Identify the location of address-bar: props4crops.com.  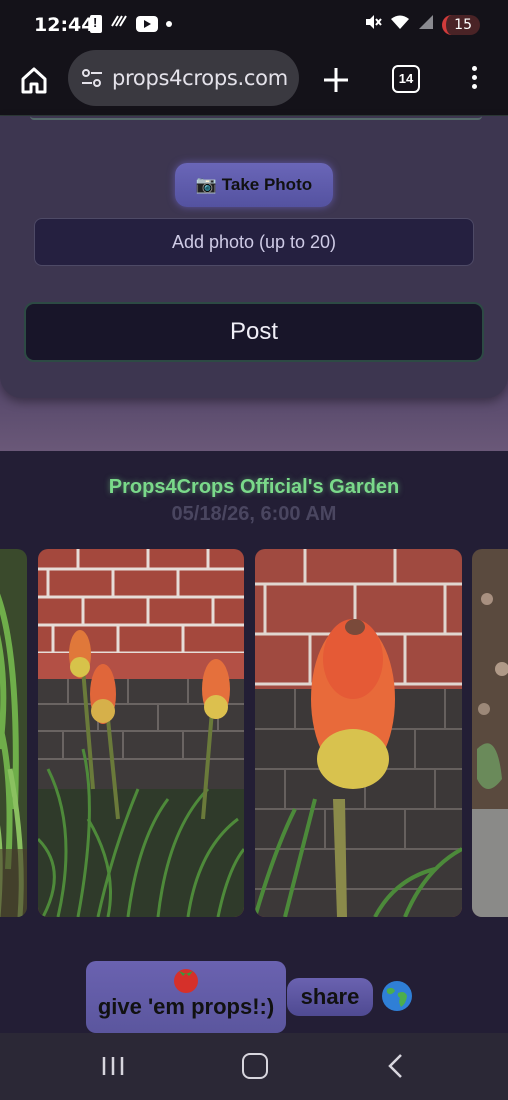
(183, 78).